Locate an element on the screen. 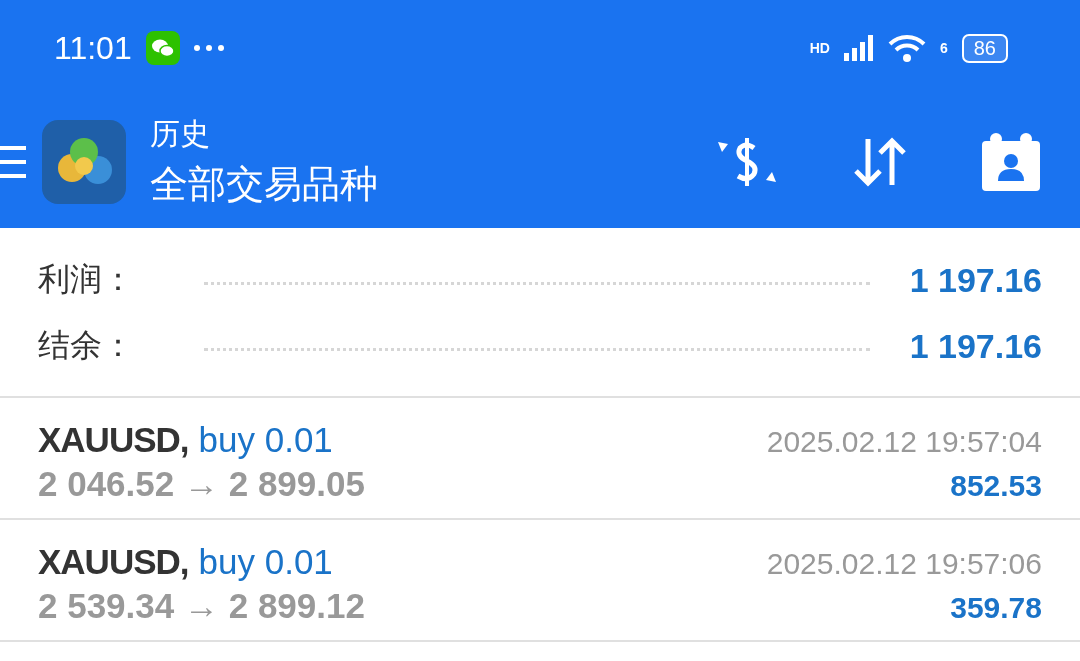  signal-icon is located at coordinates (858, 48).